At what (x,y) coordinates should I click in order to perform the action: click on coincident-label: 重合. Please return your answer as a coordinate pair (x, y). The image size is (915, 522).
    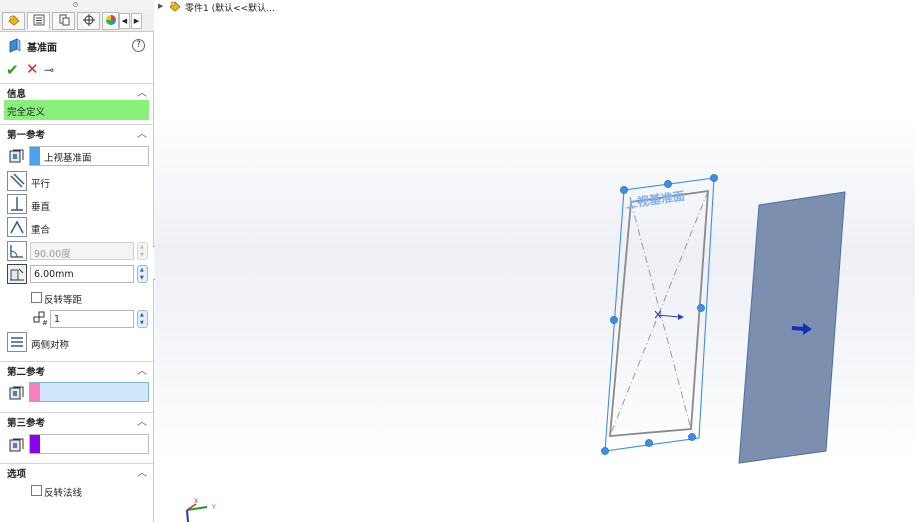
    Looking at the image, I should click on (41, 230).